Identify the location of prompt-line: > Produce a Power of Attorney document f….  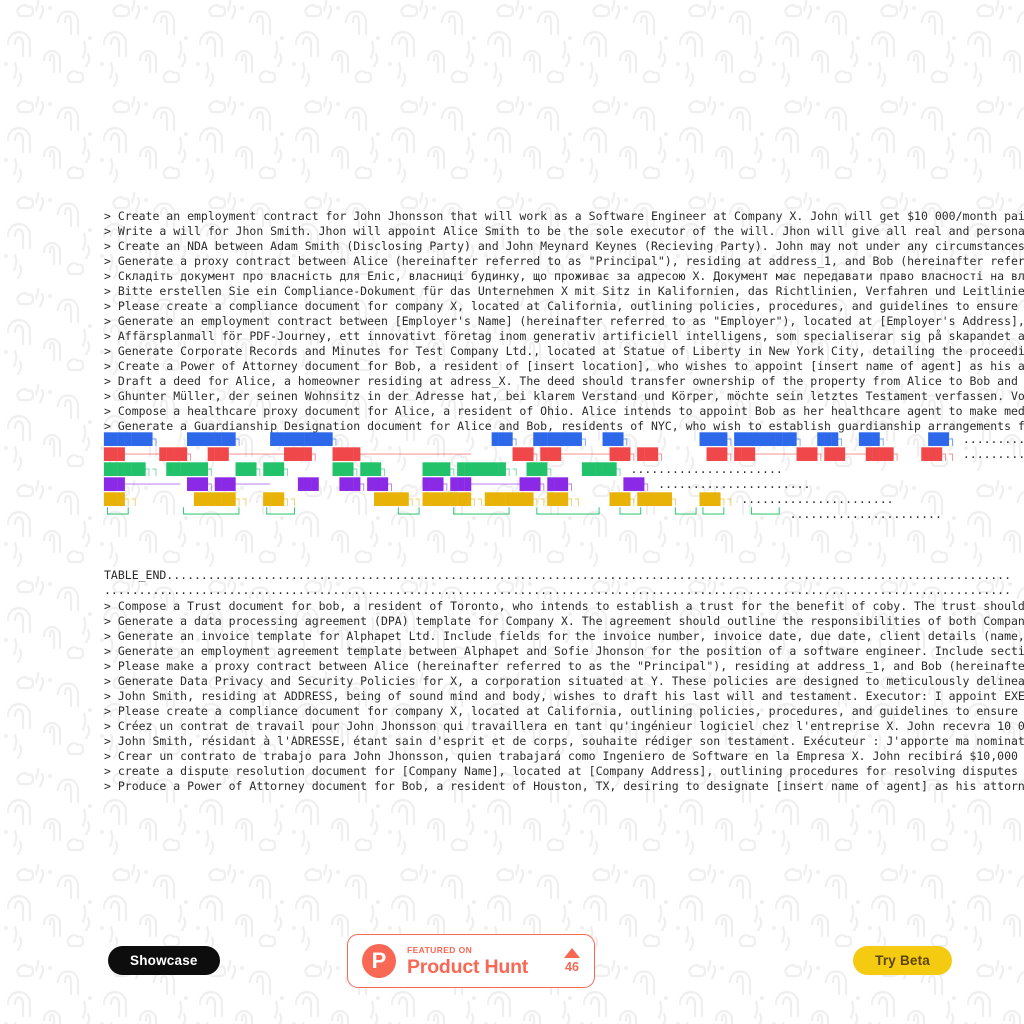
(564, 786).